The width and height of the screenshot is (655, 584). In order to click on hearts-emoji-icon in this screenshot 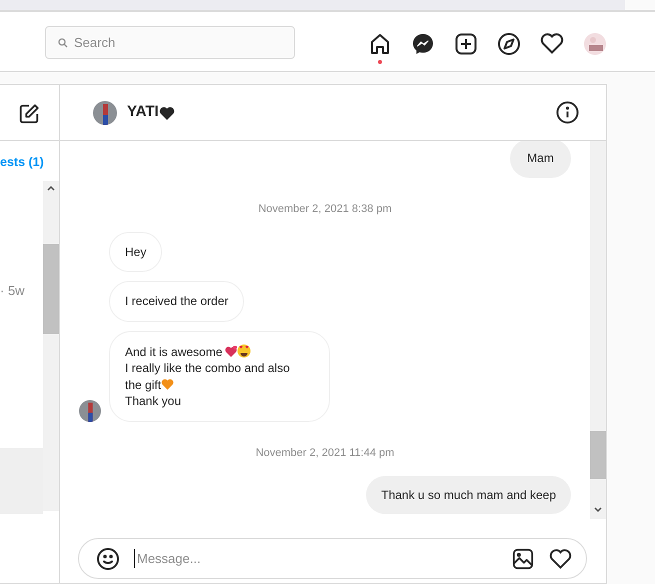, I will do `click(238, 350)`.